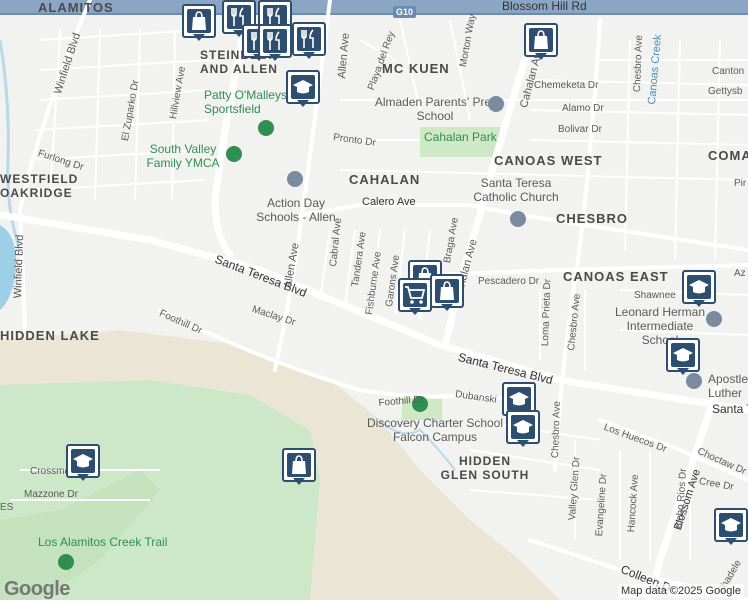 The width and height of the screenshot is (748, 600). What do you see at coordinates (544, 6) in the screenshot?
I see `street-label: Blossom Hill Rd` at bounding box center [544, 6].